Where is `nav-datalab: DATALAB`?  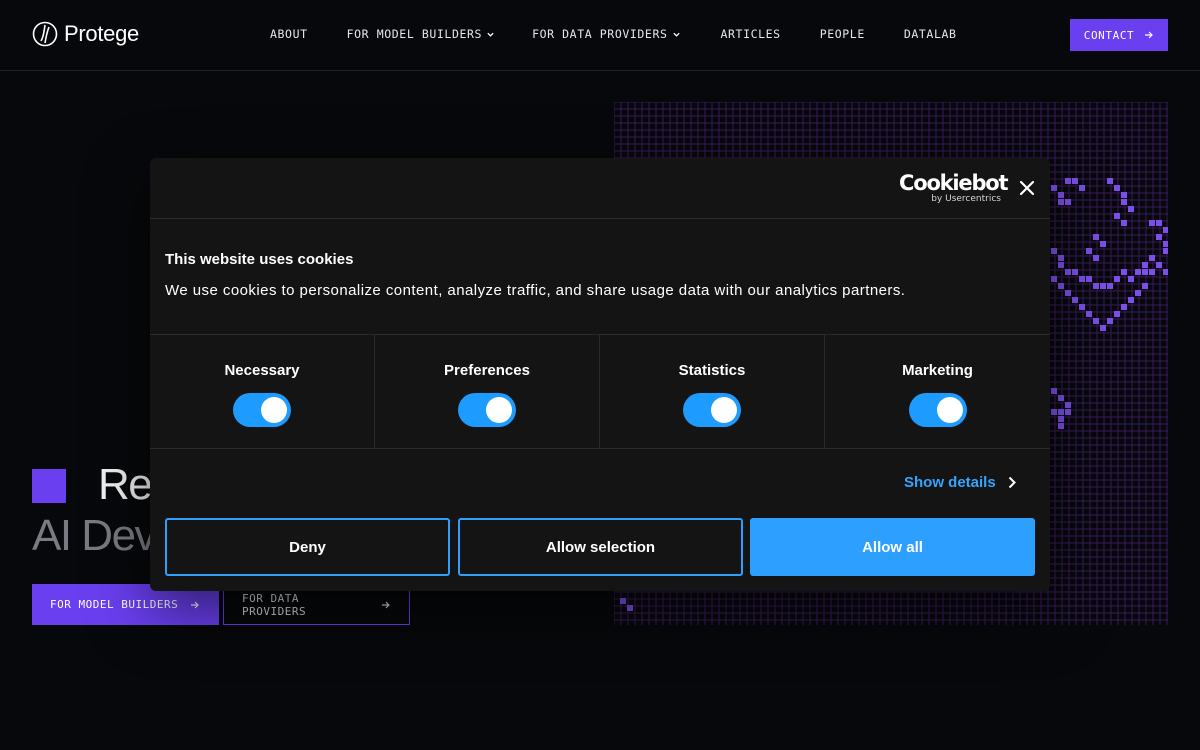
nav-datalab: DATALAB is located at coordinates (930, 34).